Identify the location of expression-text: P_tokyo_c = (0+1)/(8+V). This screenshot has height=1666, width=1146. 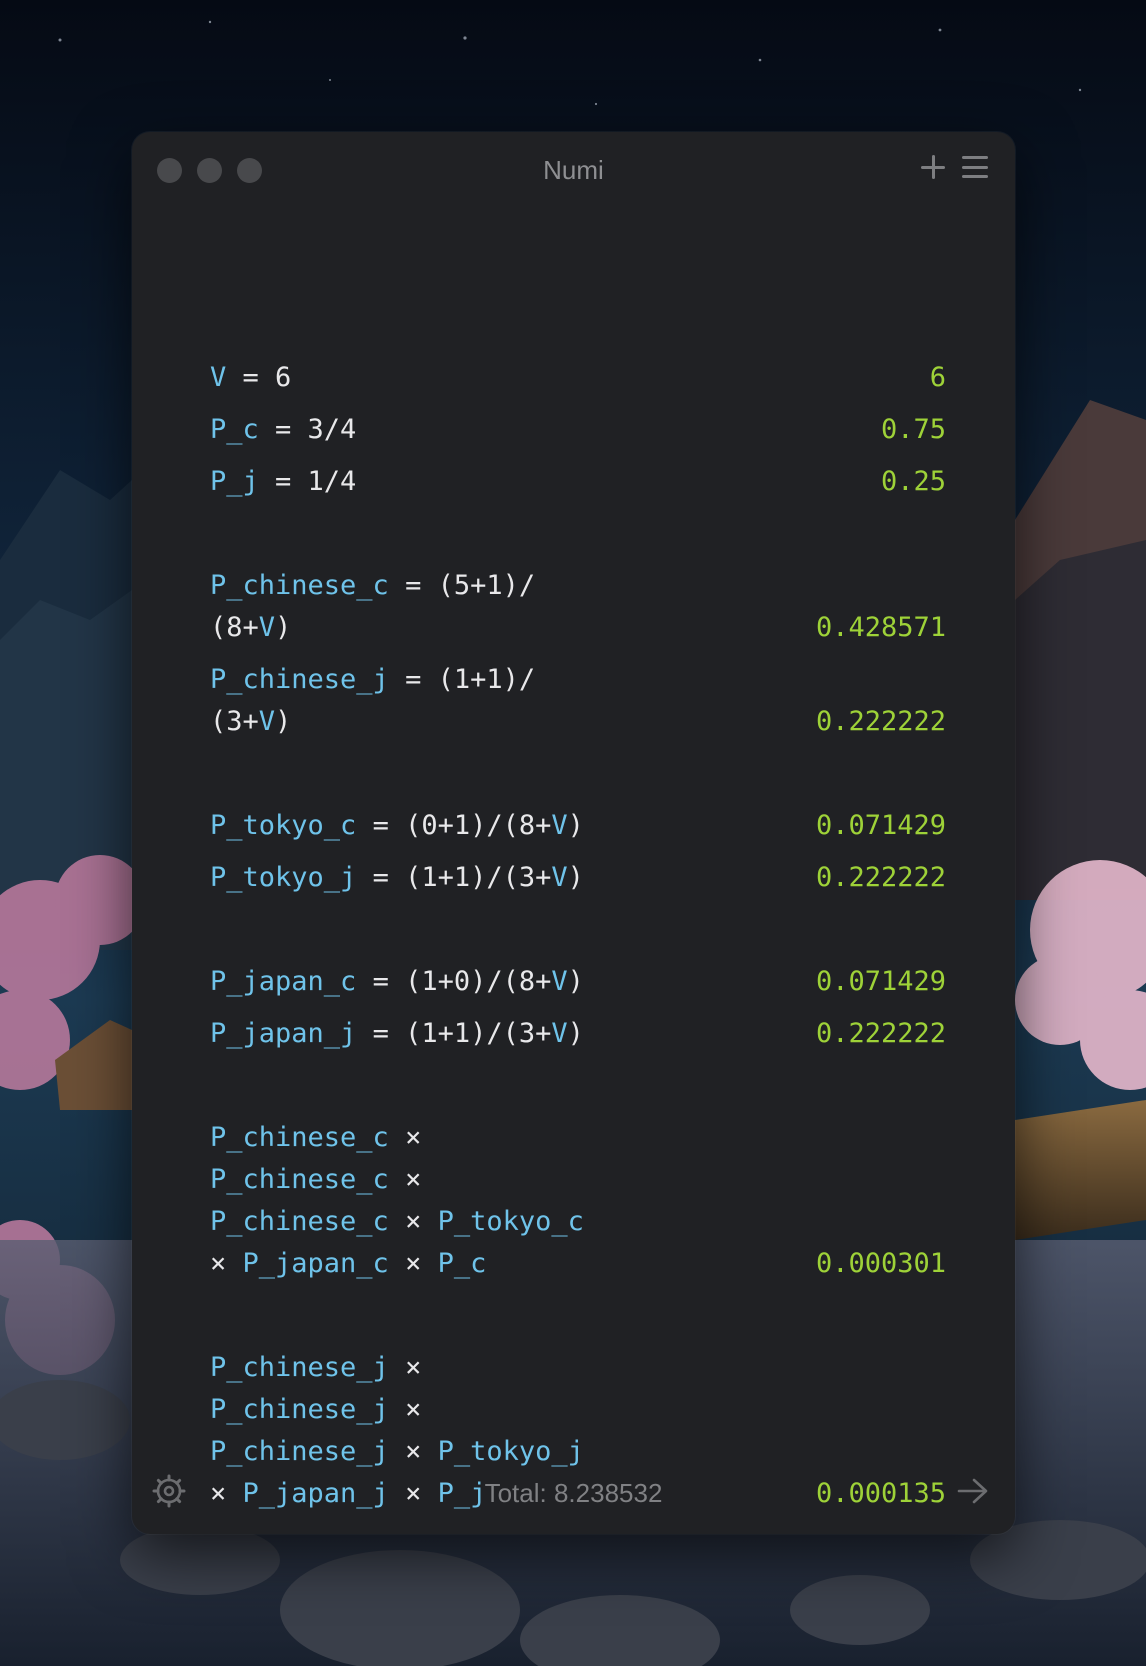
(397, 825).